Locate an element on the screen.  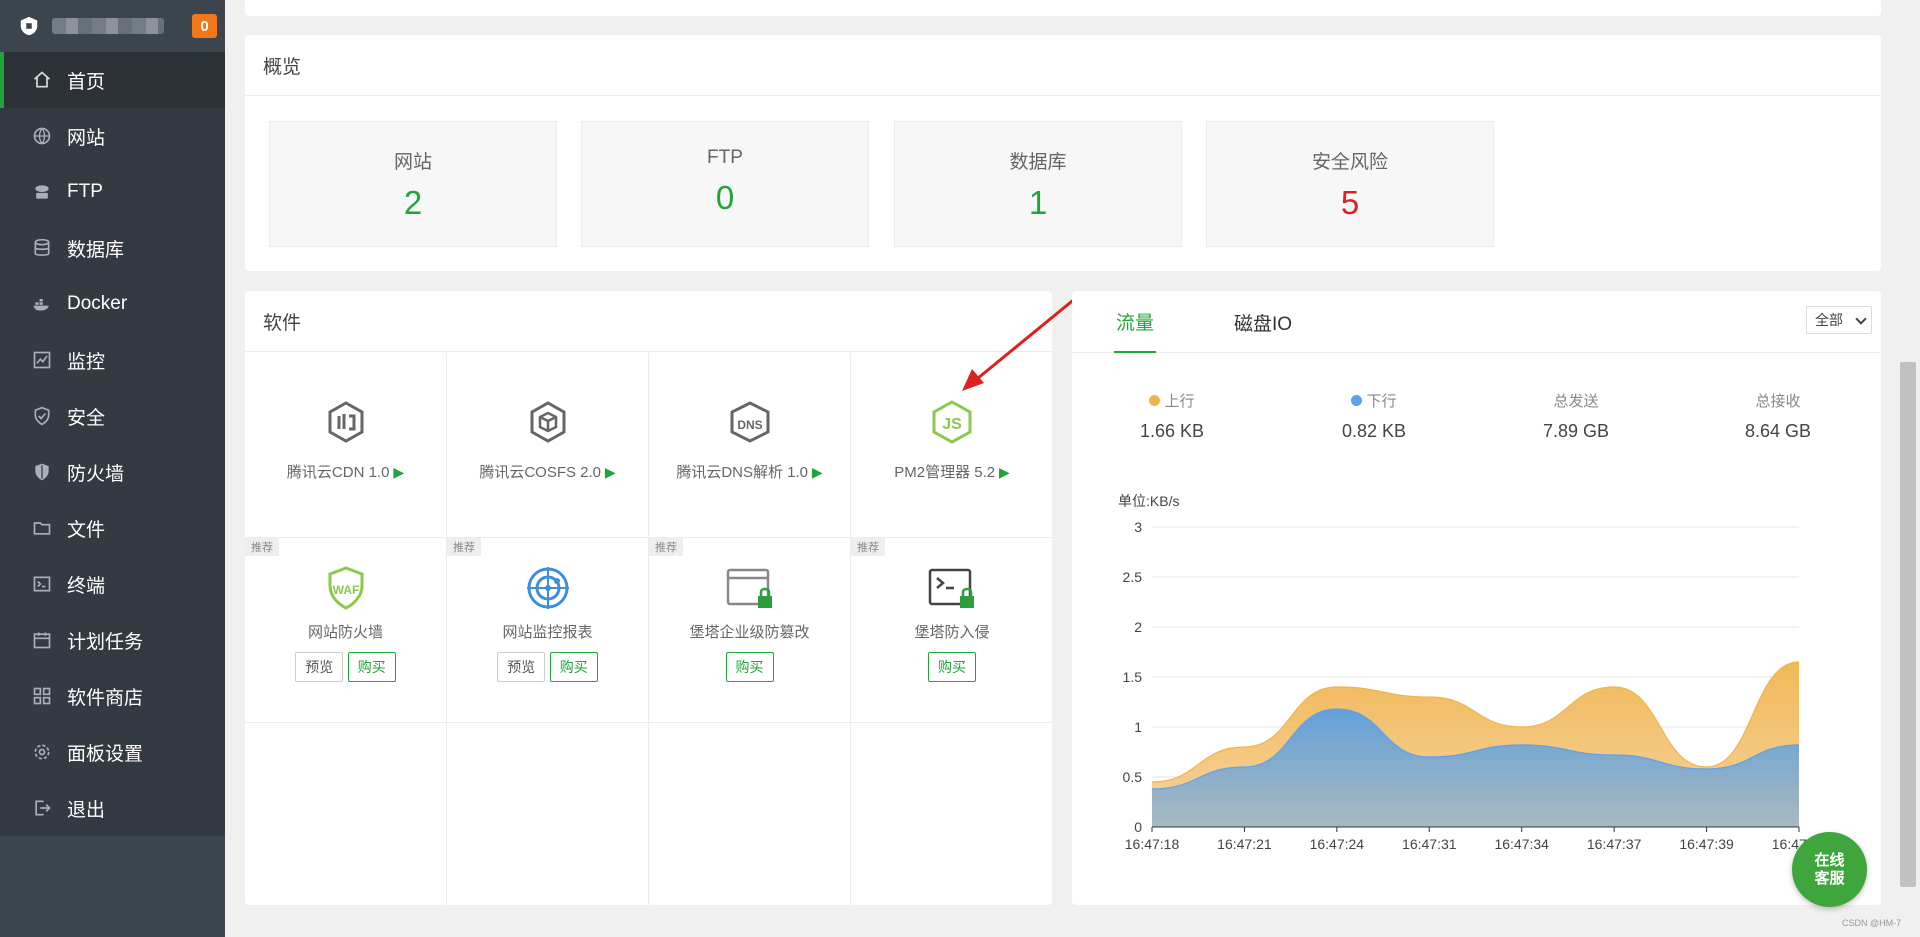
monitor-icon is located at coordinates (42, 360).